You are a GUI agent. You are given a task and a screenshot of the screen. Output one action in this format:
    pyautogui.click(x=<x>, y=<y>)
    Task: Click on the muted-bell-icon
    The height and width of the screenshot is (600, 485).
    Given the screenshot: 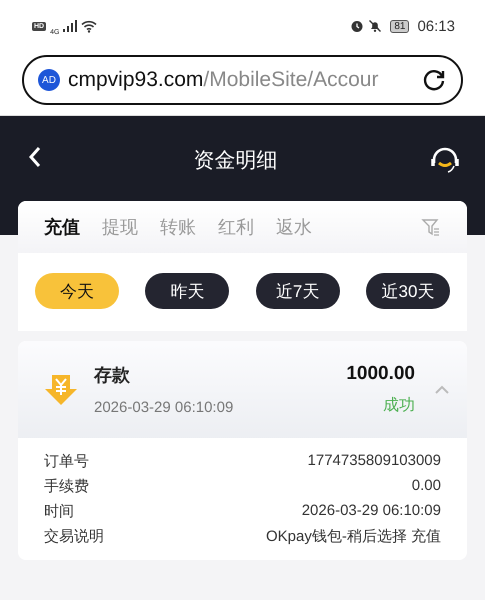 What is the action you would take?
    pyautogui.click(x=375, y=26)
    